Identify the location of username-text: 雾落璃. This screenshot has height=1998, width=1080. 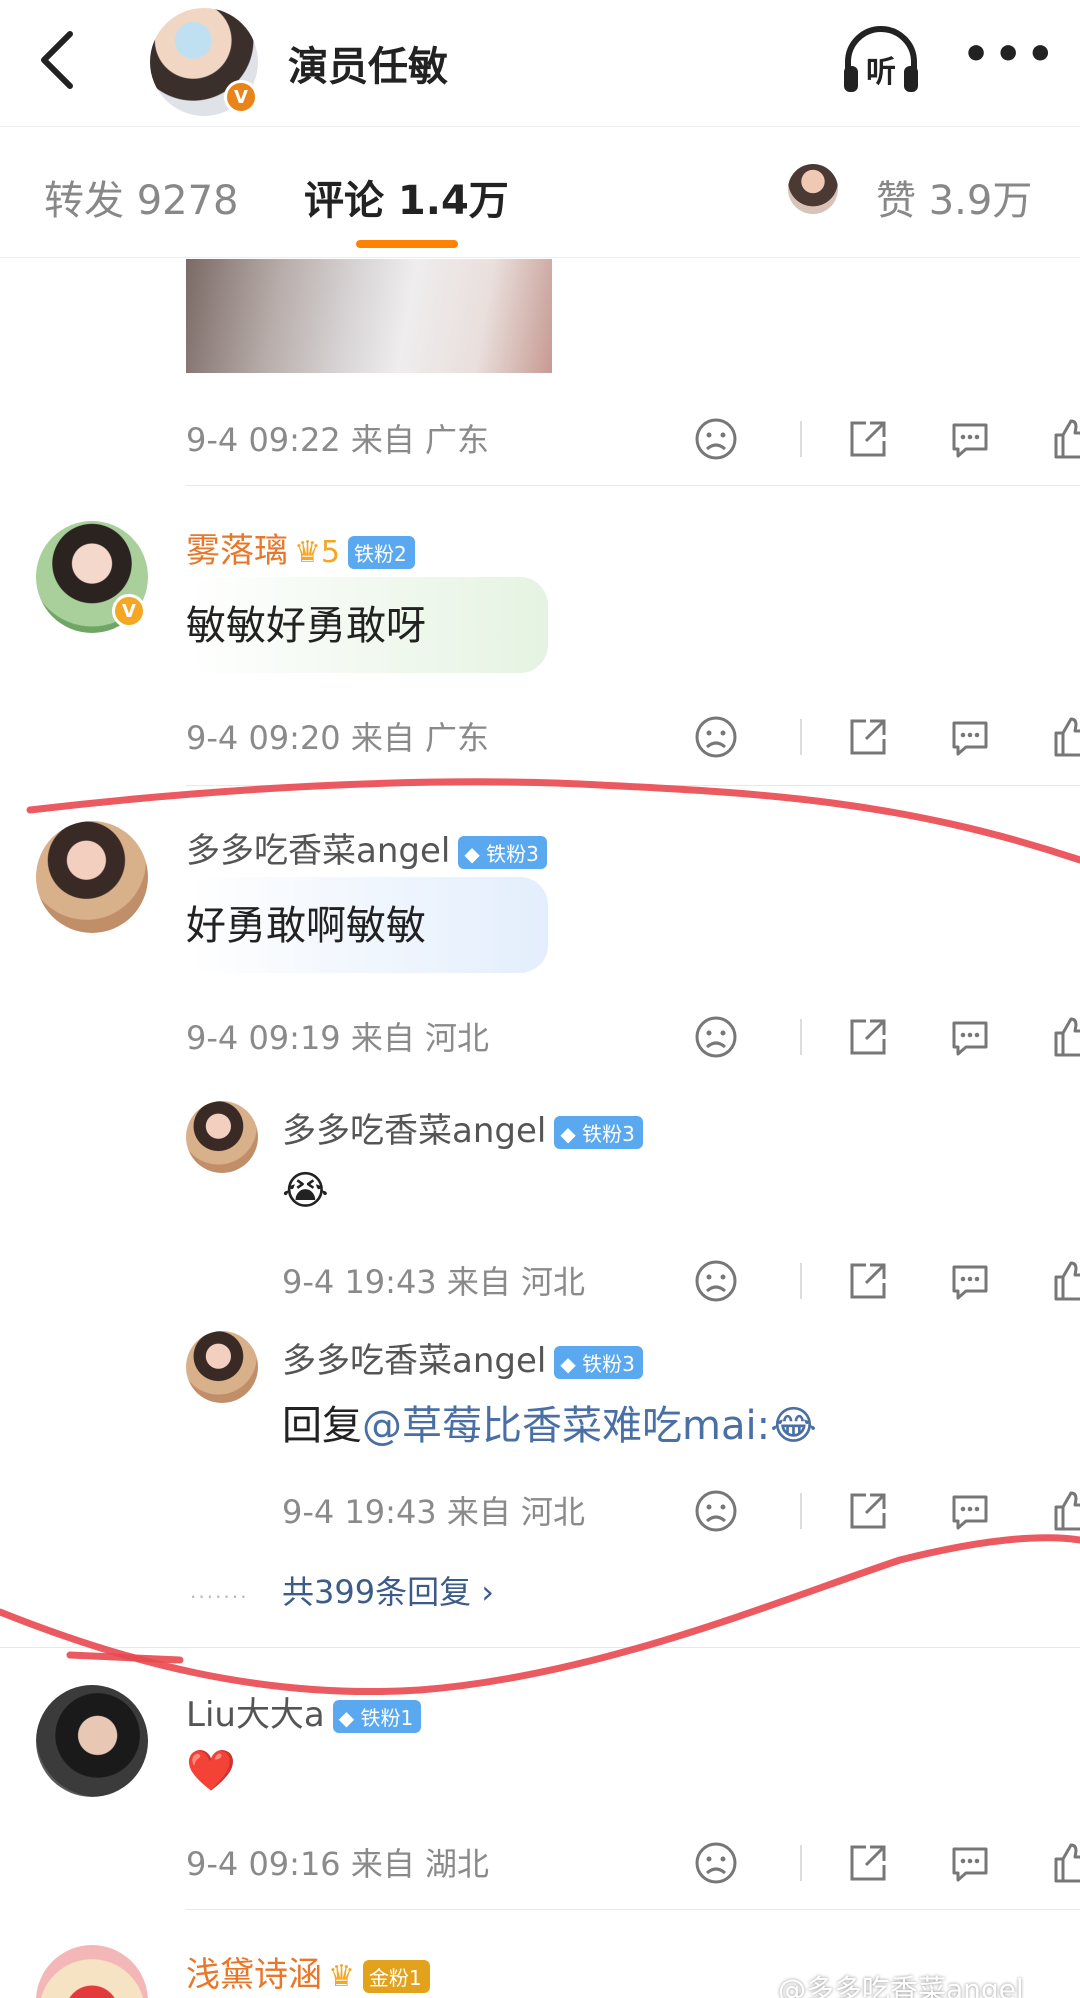
(237, 551).